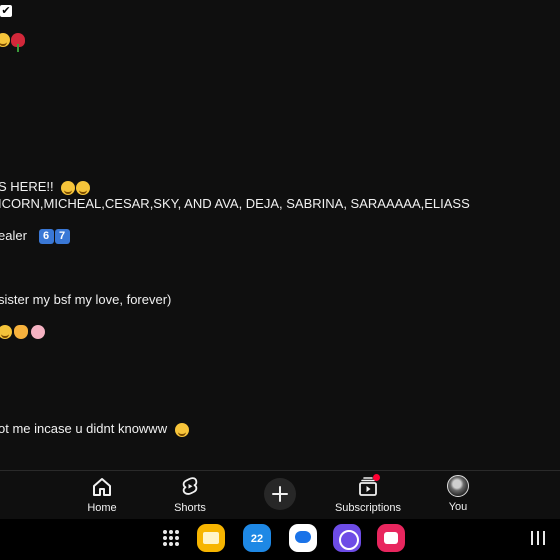 Image resolution: width=560 pixels, height=560 pixels. I want to click on create-button, so click(280, 494).